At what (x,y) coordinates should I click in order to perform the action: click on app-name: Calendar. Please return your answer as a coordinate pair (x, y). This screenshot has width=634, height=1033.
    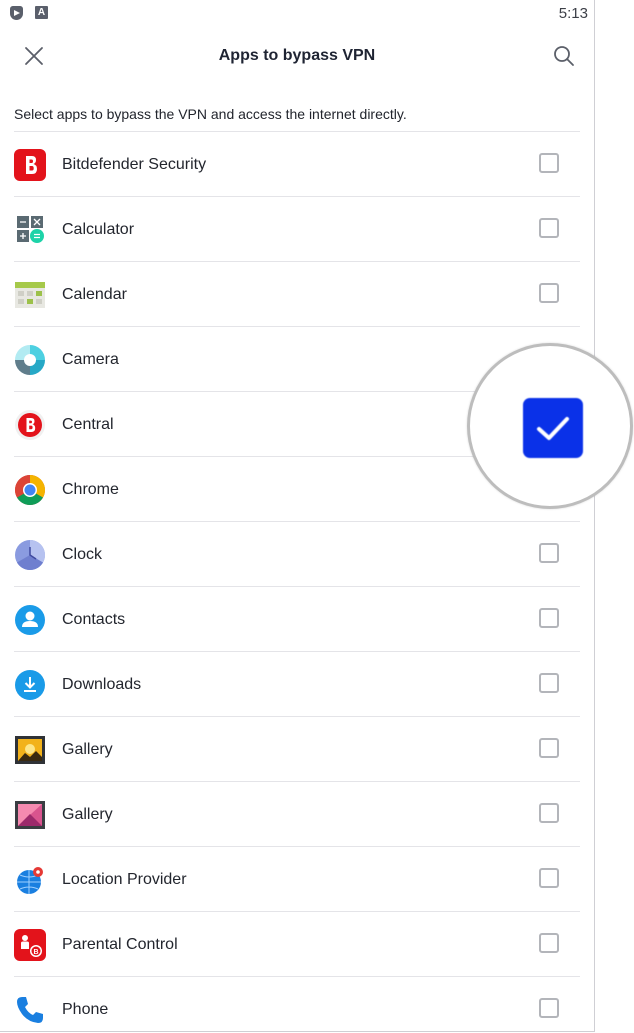
    Looking at the image, I should click on (94, 294).